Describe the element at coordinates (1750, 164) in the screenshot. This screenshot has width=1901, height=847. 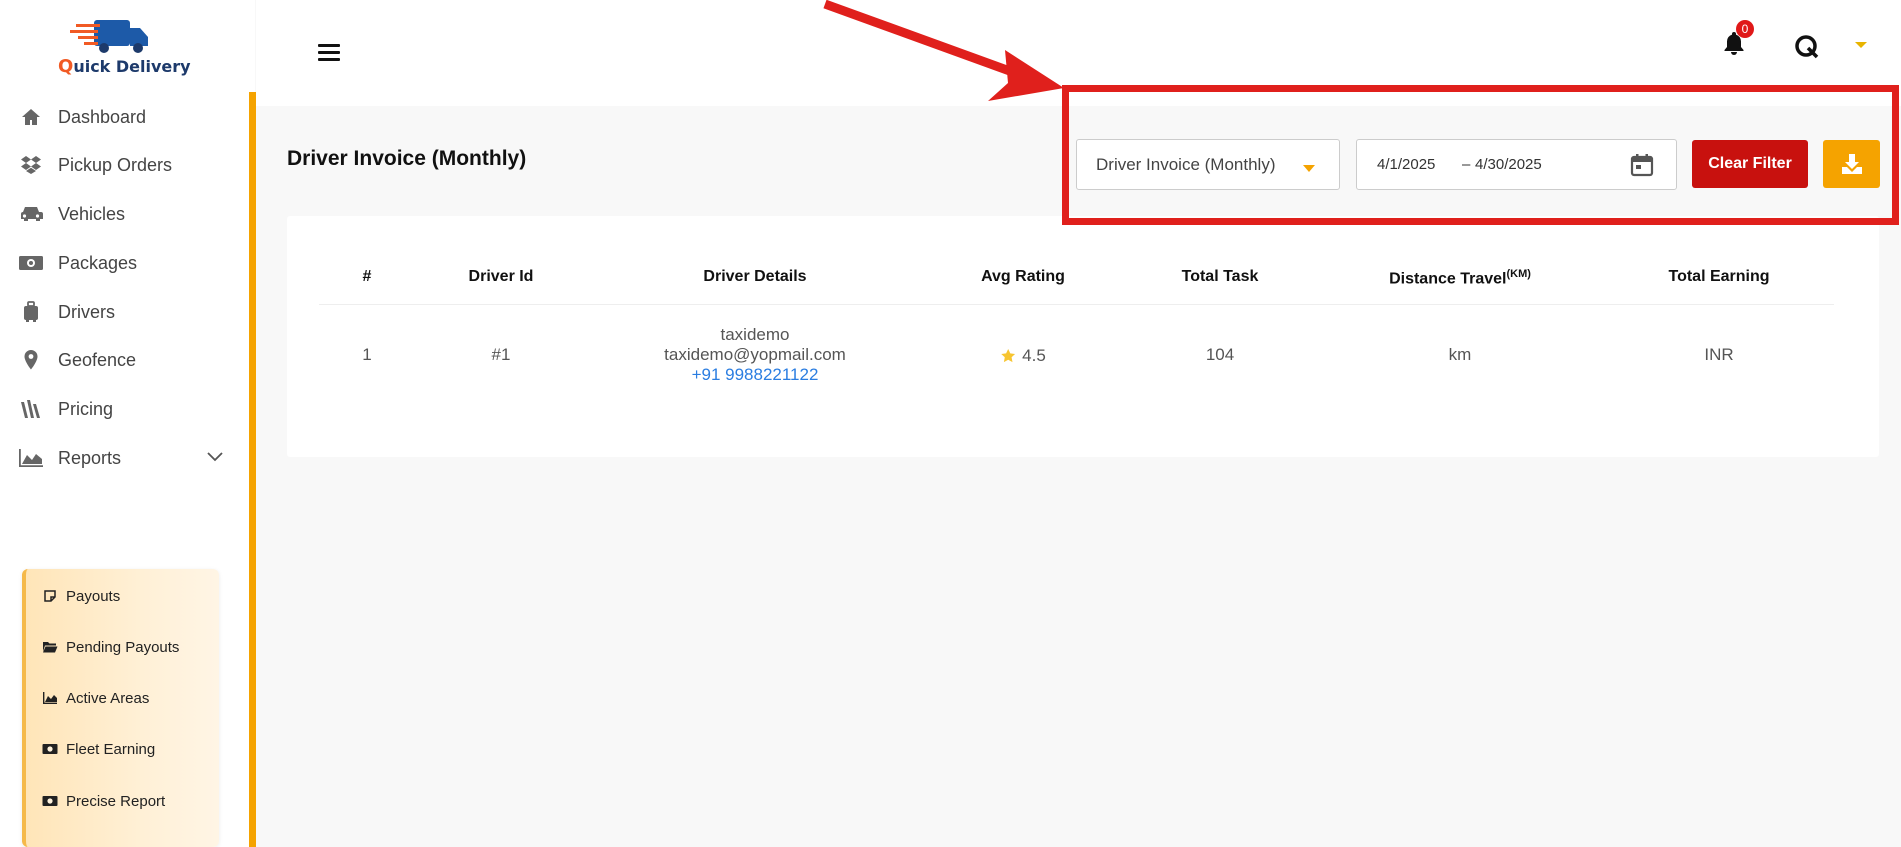
I see `clear-filter-button: Clear Filter` at that location.